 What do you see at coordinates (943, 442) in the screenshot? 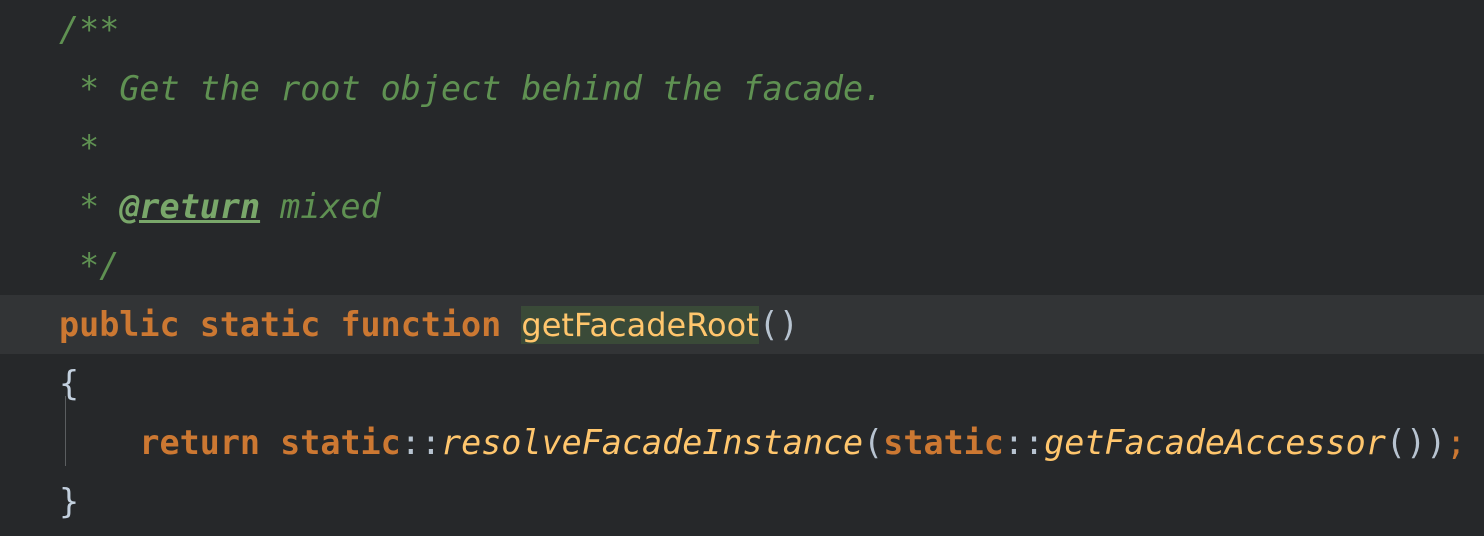
I see `token-keyword: static` at bounding box center [943, 442].